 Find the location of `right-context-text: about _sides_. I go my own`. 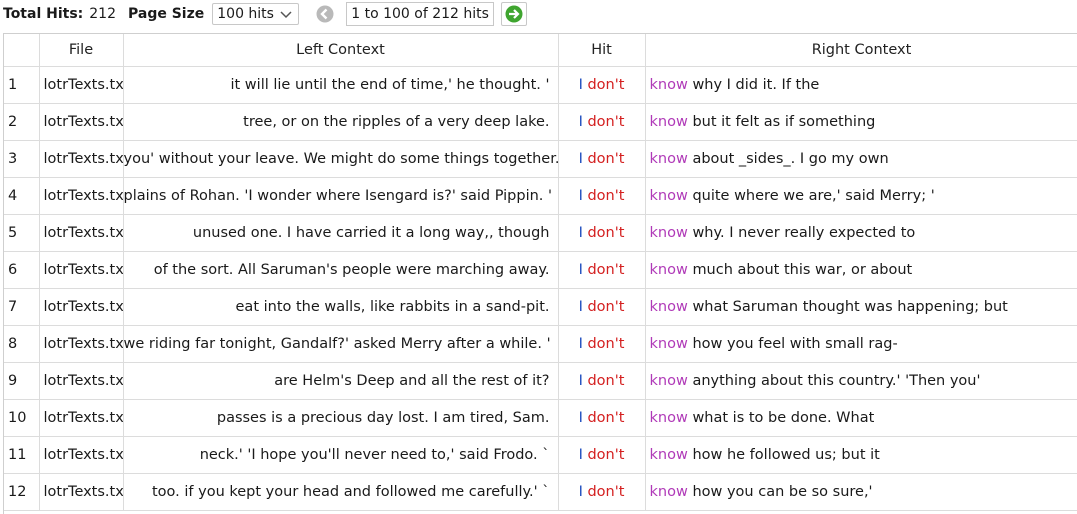

right-context-text: about _sides_. I go my own is located at coordinates (790, 159).